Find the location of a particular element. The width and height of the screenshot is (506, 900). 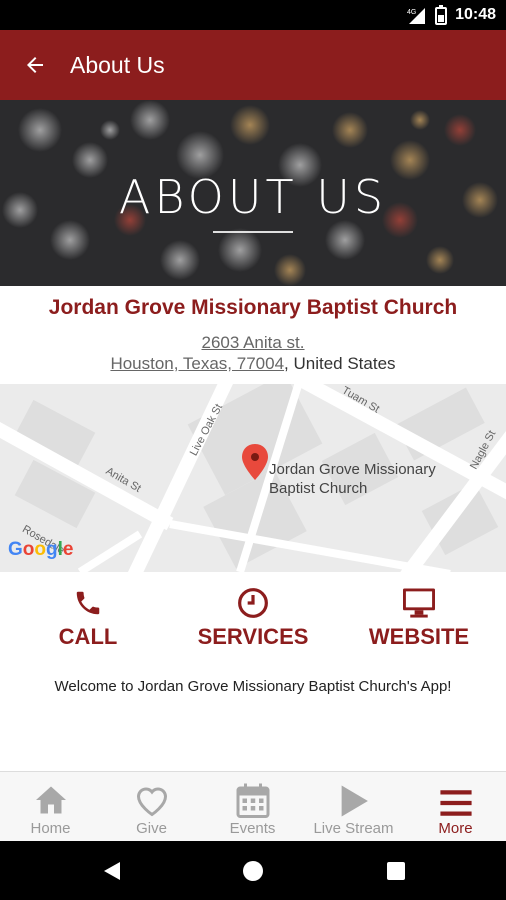

services-button: SERVICES is located at coordinates (253, 618).